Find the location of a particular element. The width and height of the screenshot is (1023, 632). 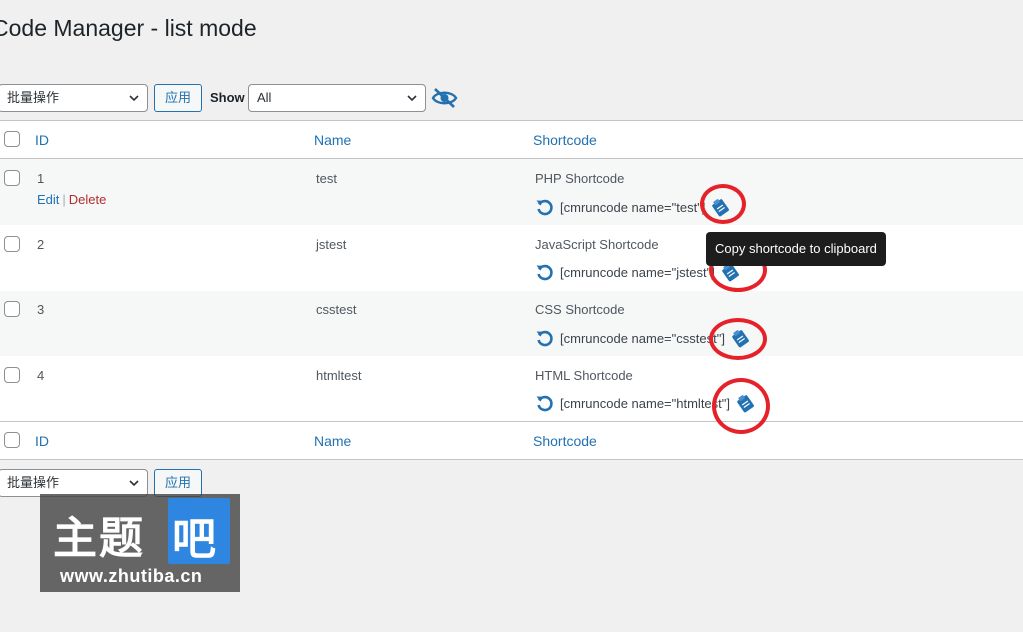

row-id: 3 is located at coordinates (41, 309).